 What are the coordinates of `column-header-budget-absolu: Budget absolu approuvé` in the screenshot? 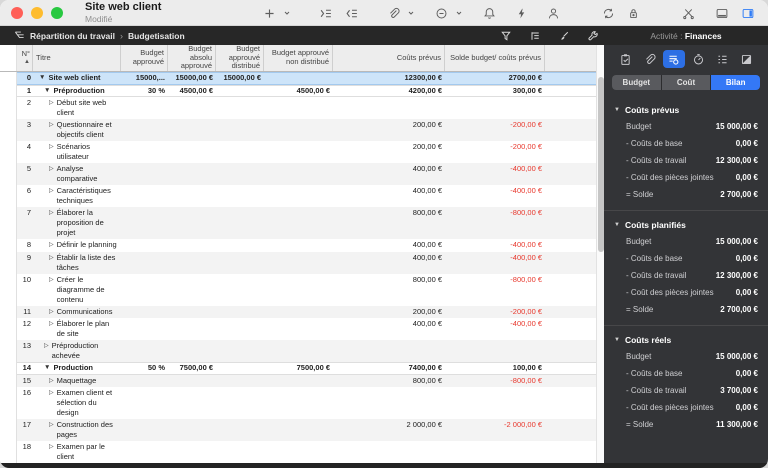 It's located at (192, 58).